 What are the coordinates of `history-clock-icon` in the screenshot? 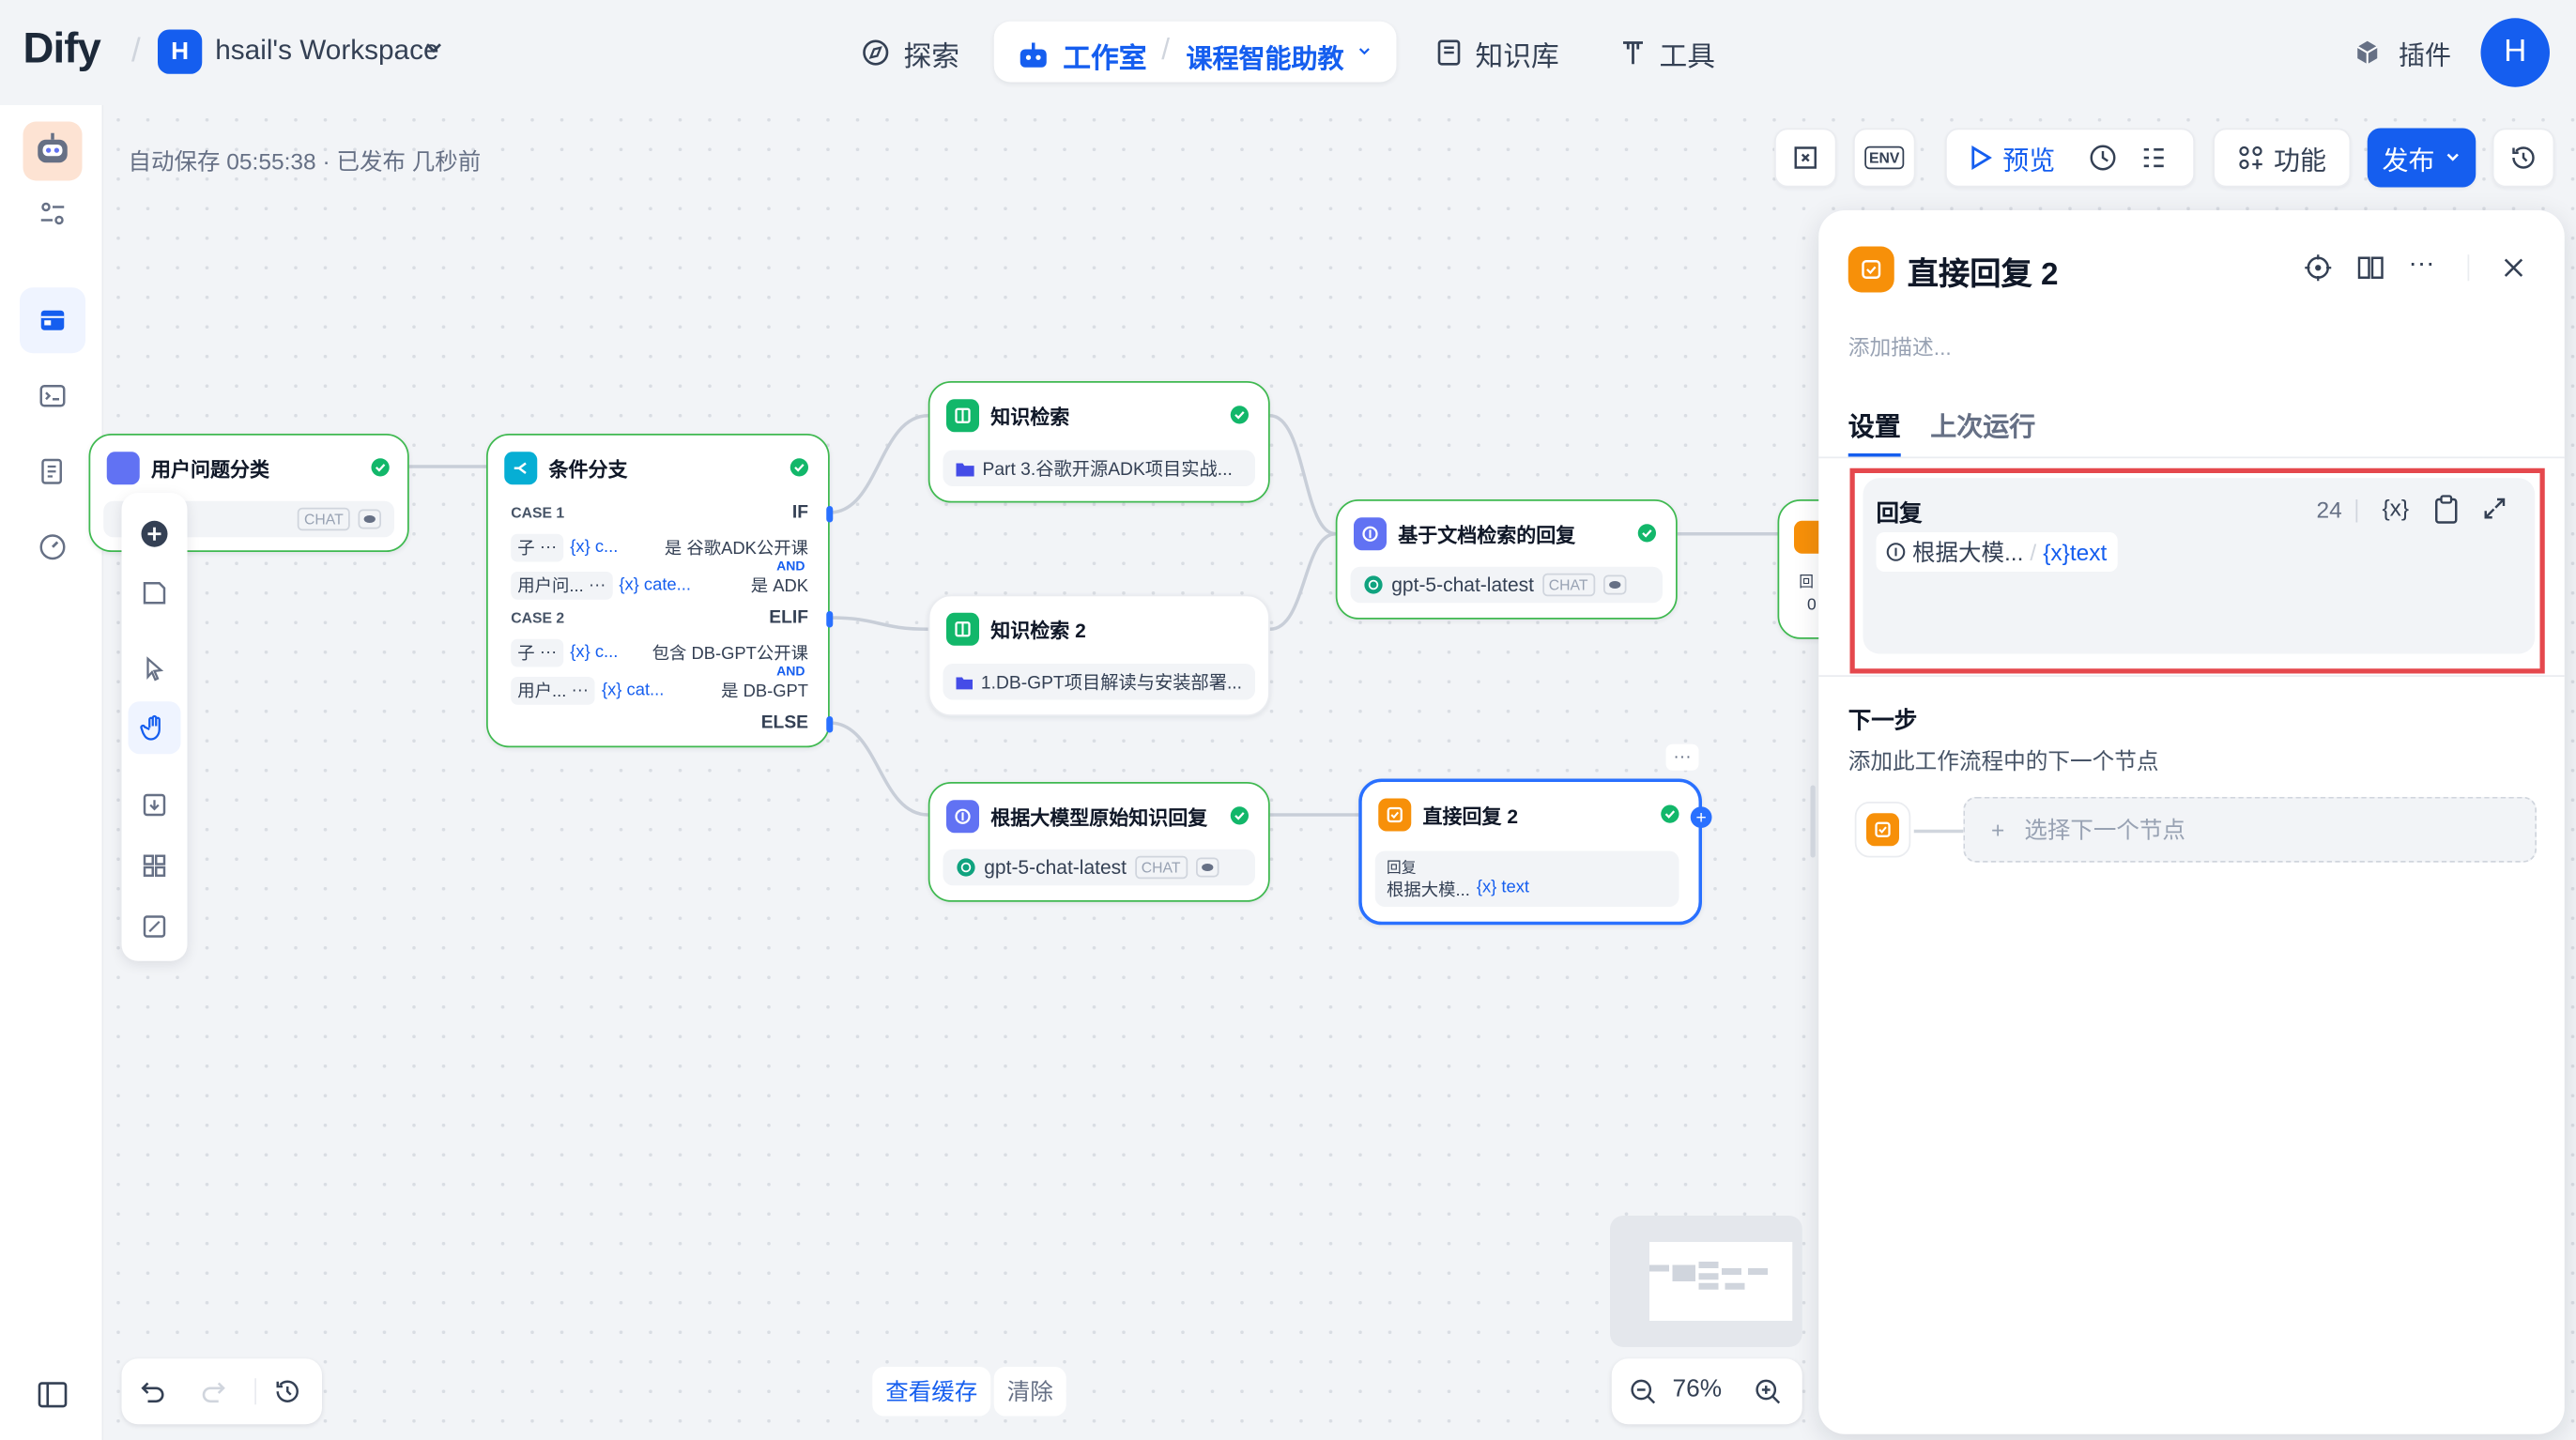 It's located at (2103, 158).